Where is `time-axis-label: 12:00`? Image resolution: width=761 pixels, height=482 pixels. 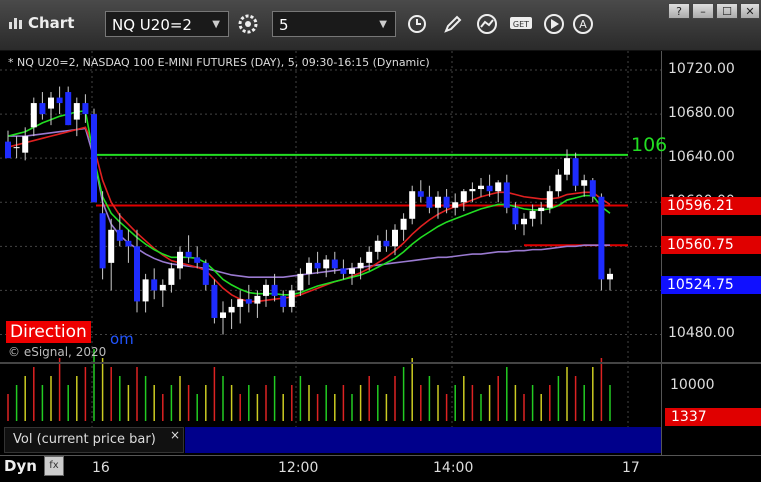 time-axis-label: 12:00 is located at coordinates (298, 468).